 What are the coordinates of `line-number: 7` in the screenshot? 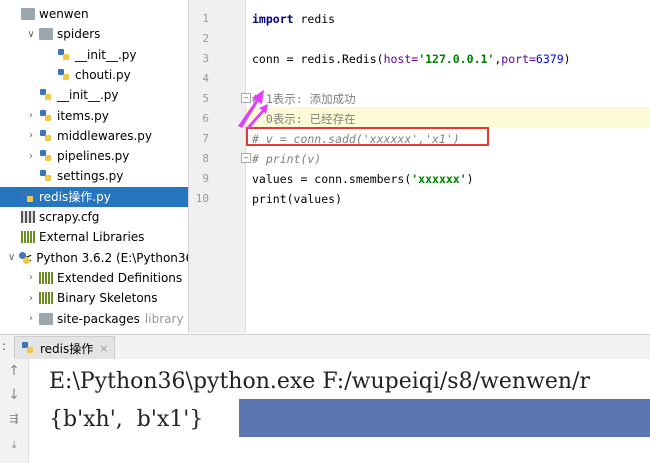 It's located at (205, 138).